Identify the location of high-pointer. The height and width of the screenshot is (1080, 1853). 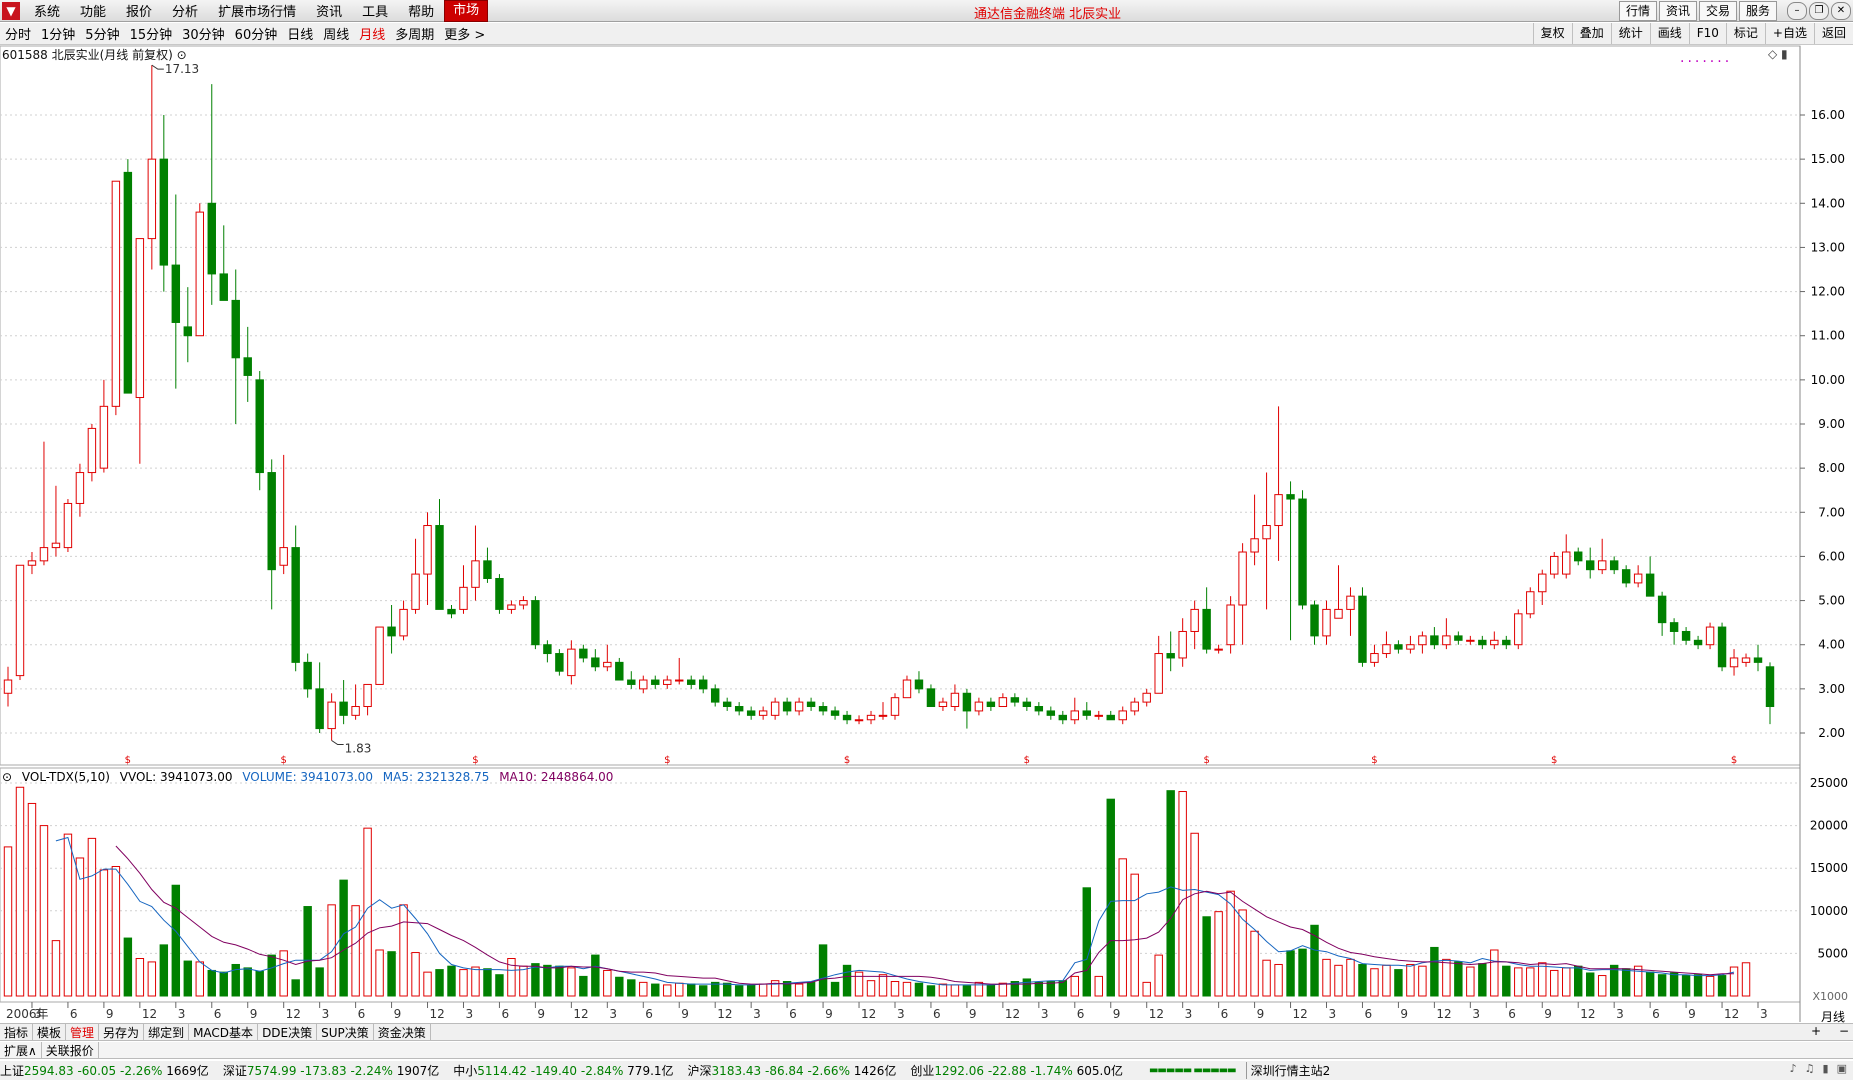
(157, 67).